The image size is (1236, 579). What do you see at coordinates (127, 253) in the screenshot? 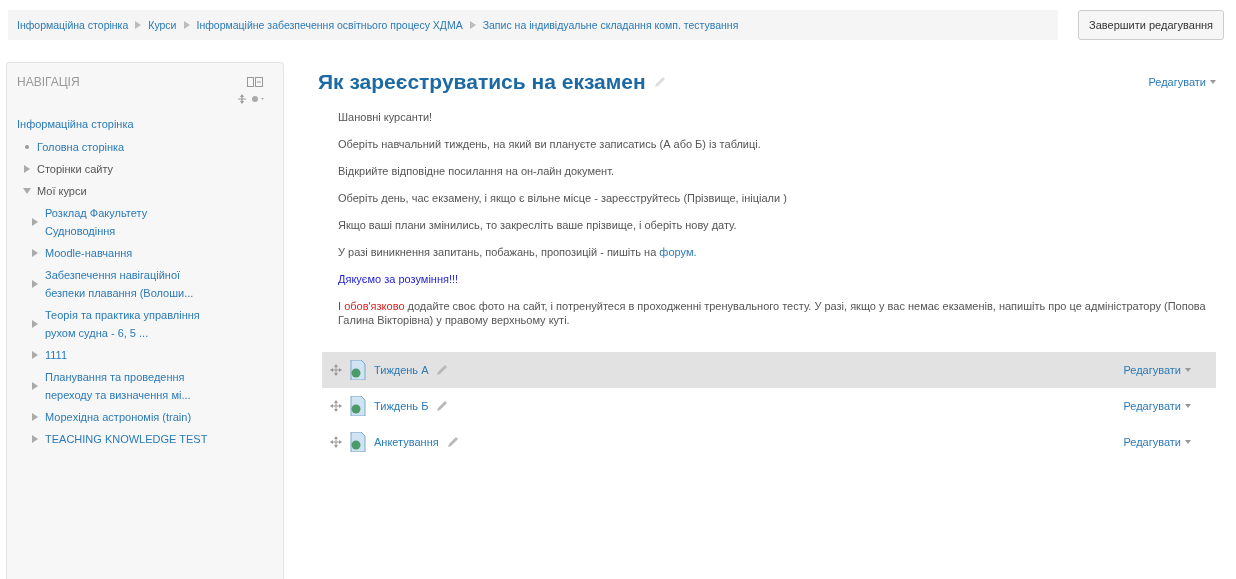
I see `course-link: Moodle-навчання` at bounding box center [127, 253].